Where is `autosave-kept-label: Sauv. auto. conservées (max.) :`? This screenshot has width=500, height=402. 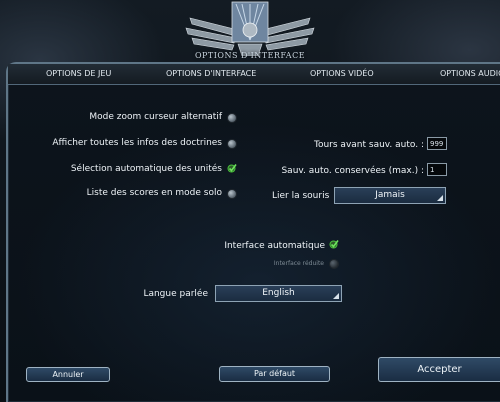 autosave-kept-label: Sauv. auto. conservées (max.) : is located at coordinates (352, 171).